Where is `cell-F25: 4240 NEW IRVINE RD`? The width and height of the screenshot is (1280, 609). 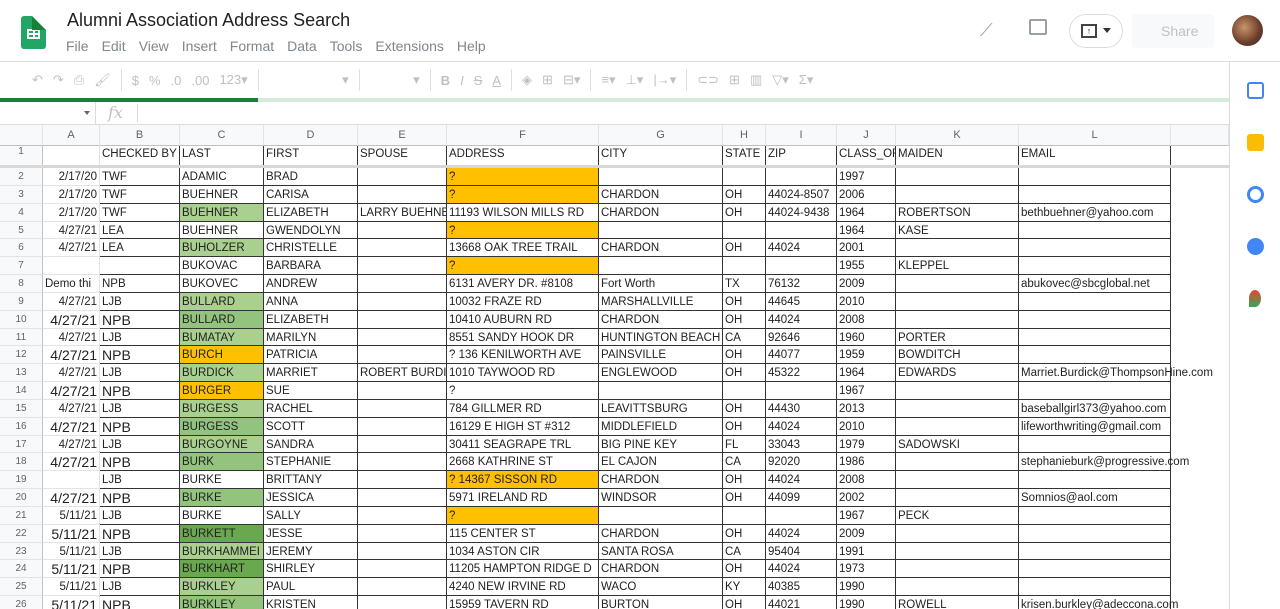 cell-F25: 4240 NEW IRVINE RD is located at coordinates (523, 587).